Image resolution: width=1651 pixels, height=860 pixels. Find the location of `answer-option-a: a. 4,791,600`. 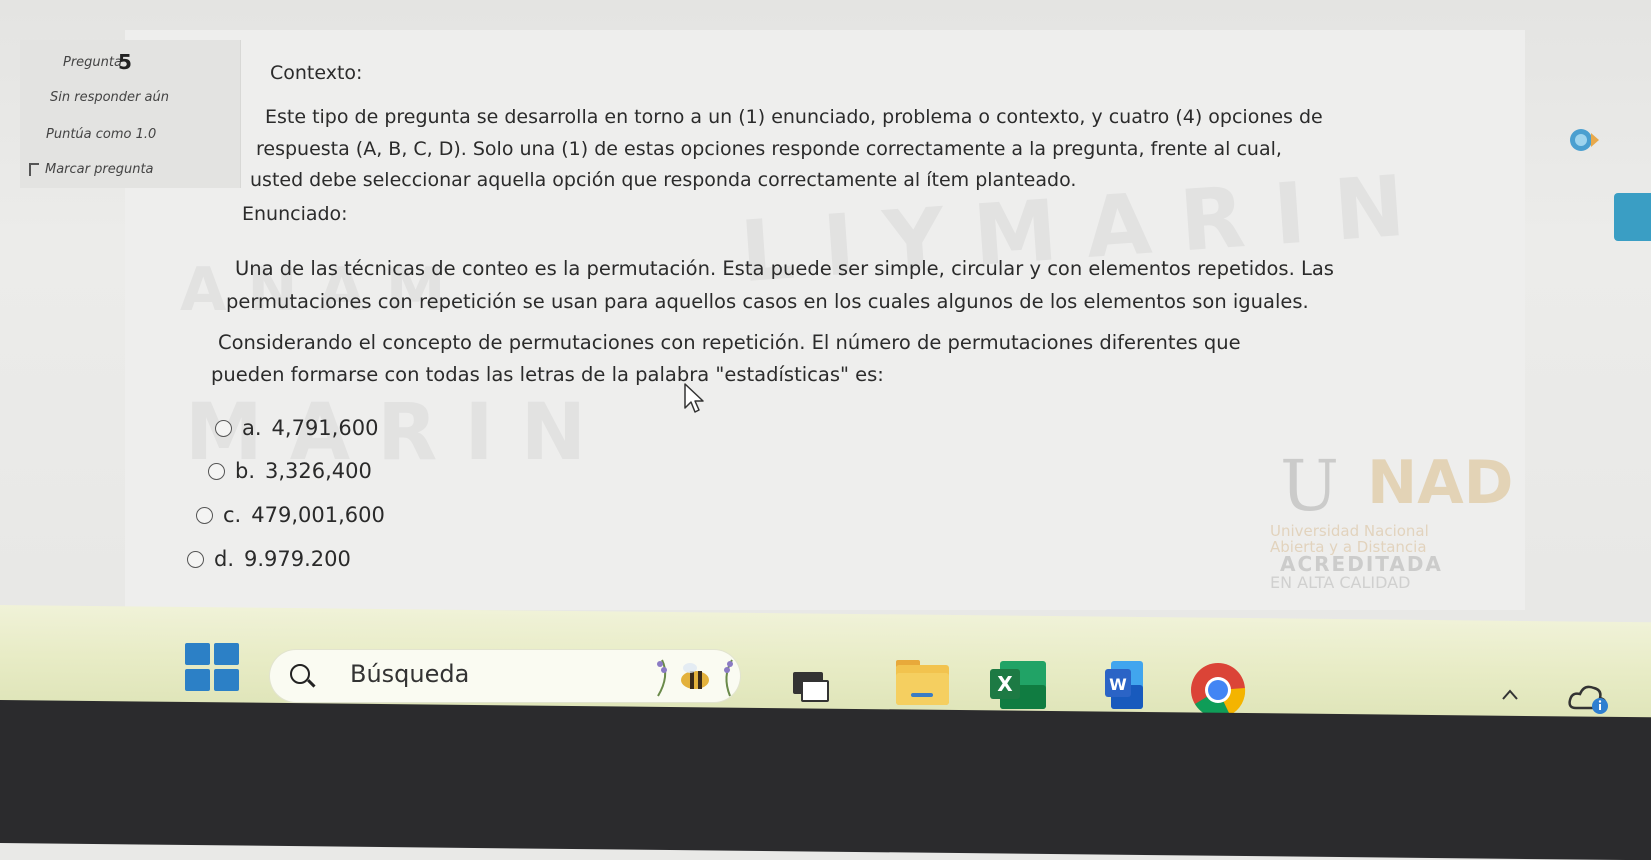

answer-option-a: a. 4,791,600 is located at coordinates (296, 428).